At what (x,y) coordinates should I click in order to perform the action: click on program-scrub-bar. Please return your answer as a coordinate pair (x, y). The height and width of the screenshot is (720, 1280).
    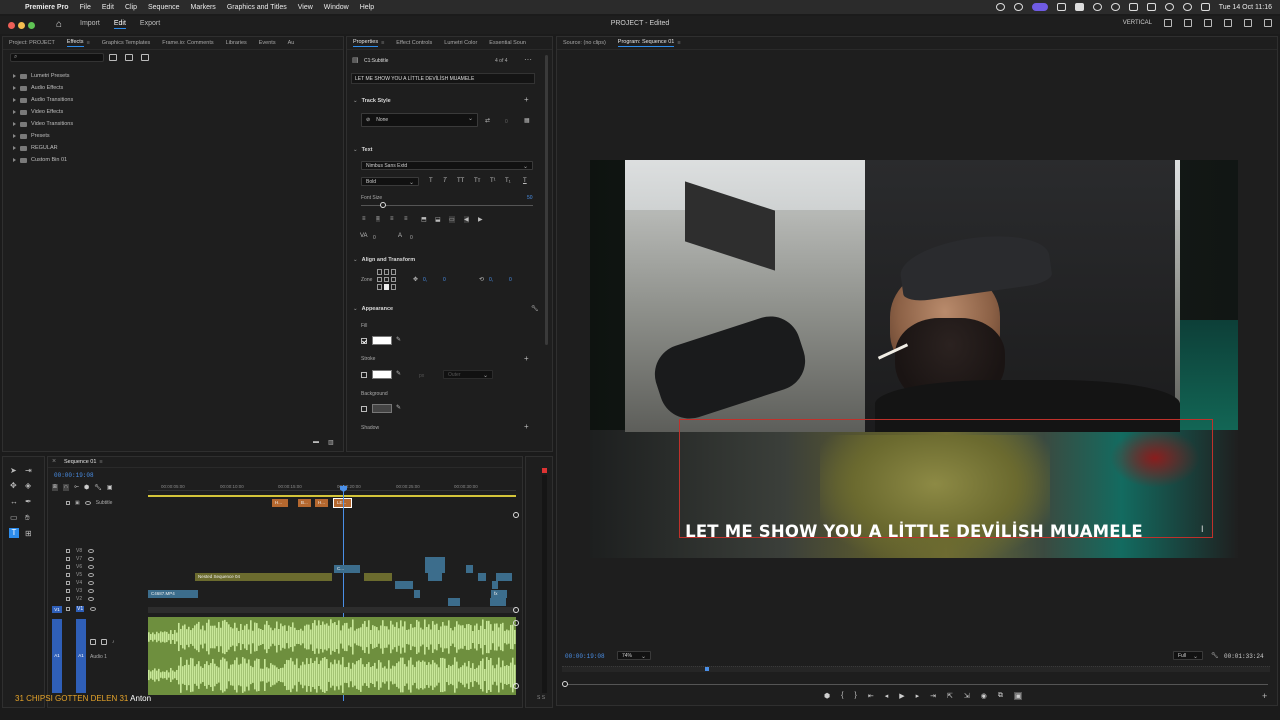
    Looking at the image, I should click on (916, 684).